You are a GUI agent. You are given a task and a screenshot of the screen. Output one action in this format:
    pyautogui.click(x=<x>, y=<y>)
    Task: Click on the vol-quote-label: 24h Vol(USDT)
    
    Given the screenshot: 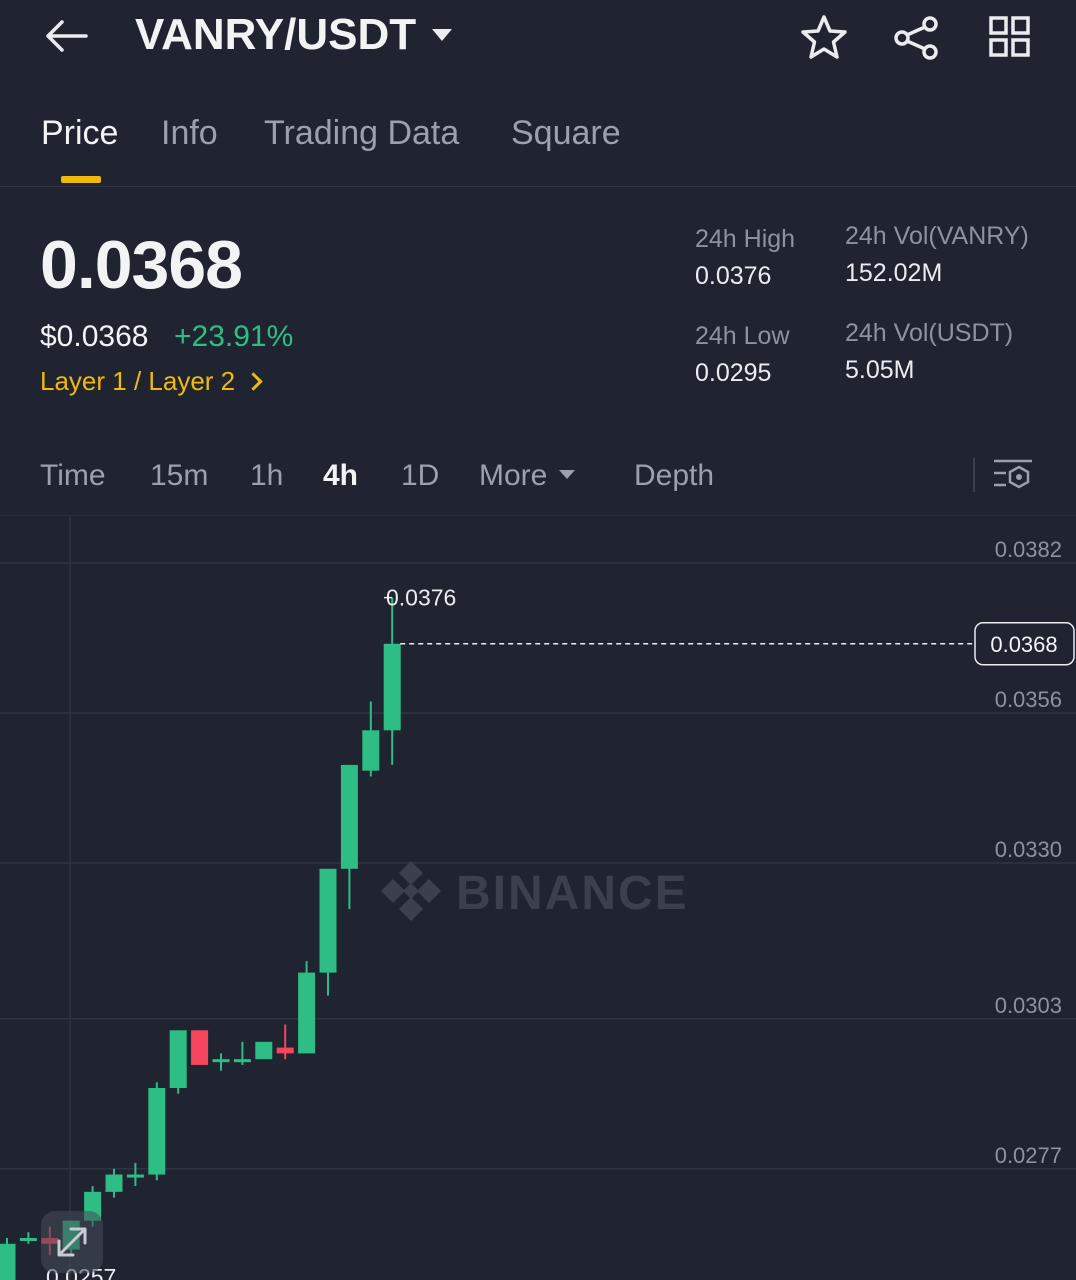 What is the action you would take?
    pyautogui.click(x=929, y=333)
    